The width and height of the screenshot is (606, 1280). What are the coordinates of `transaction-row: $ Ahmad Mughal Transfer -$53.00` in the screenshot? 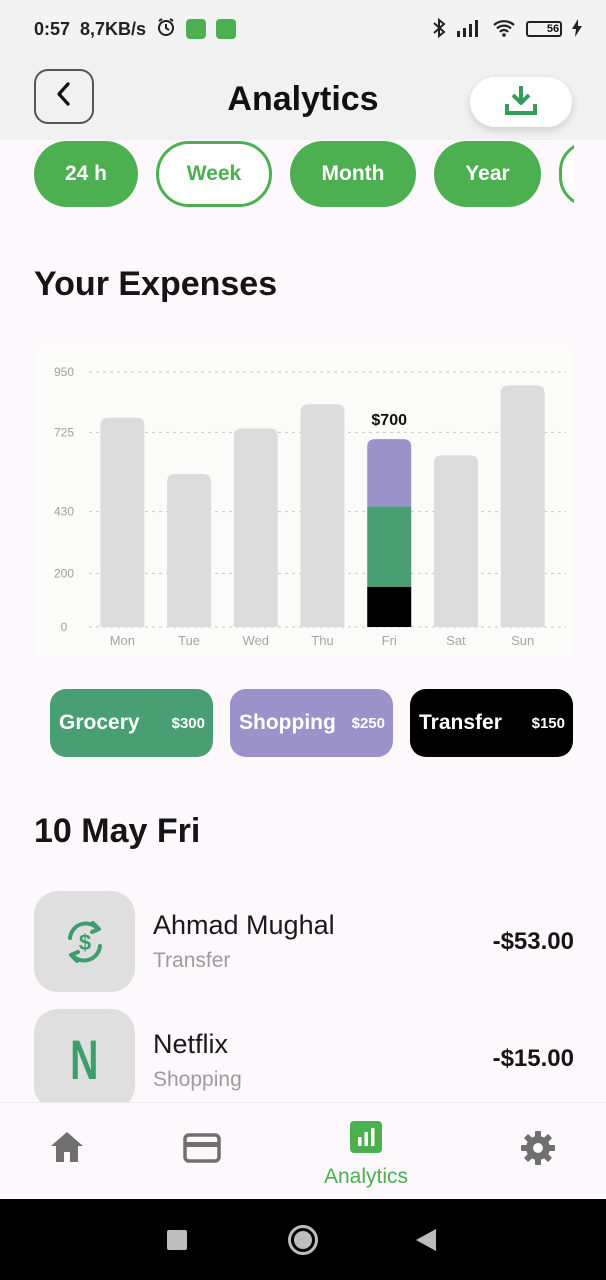 It's located at (304, 941).